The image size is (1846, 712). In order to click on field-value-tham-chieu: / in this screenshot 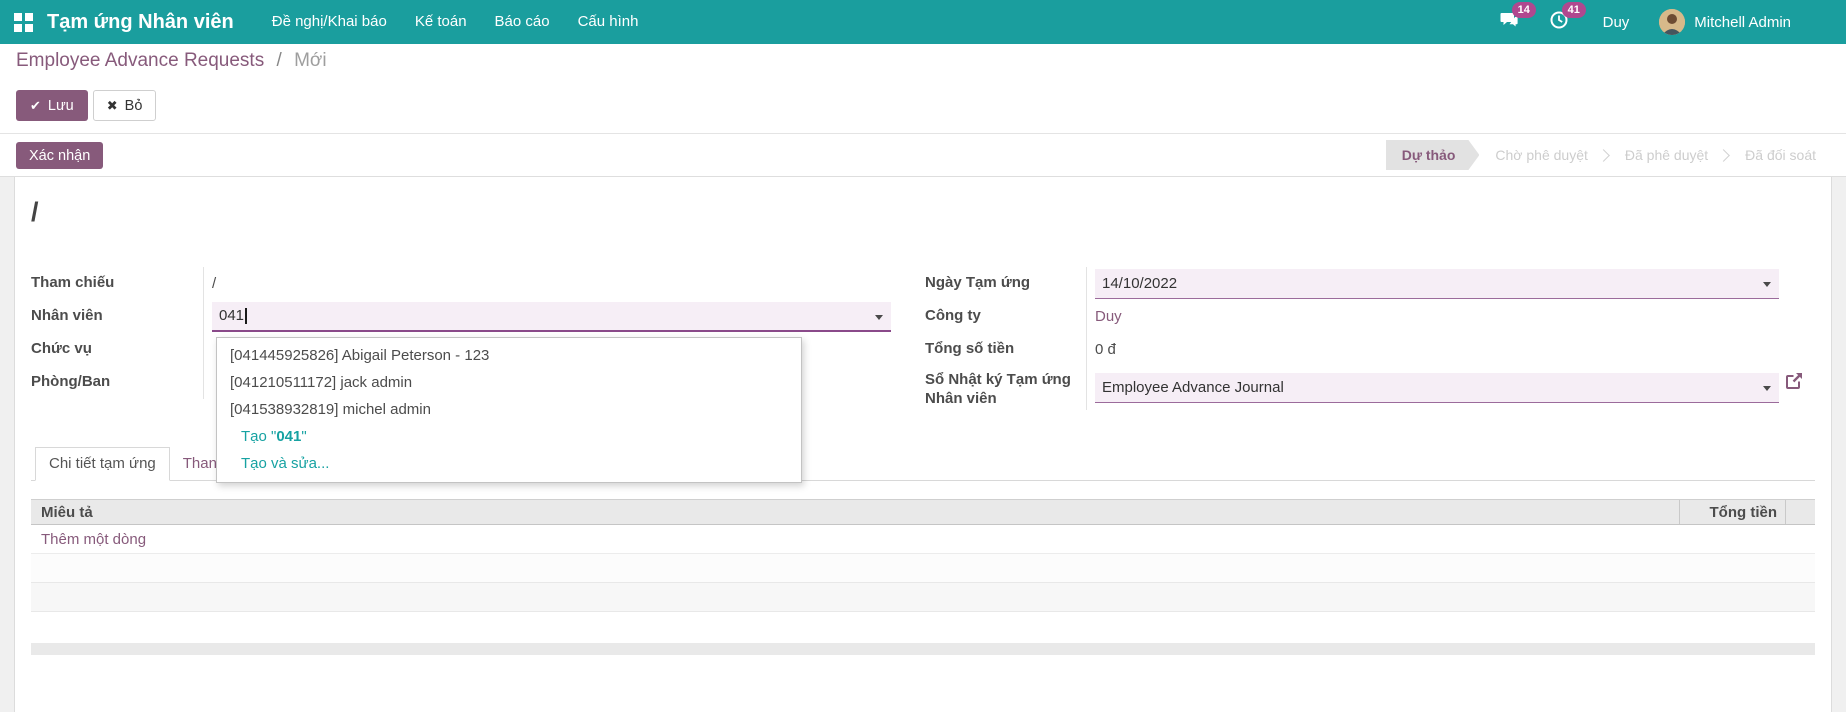, I will do `click(547, 283)`.